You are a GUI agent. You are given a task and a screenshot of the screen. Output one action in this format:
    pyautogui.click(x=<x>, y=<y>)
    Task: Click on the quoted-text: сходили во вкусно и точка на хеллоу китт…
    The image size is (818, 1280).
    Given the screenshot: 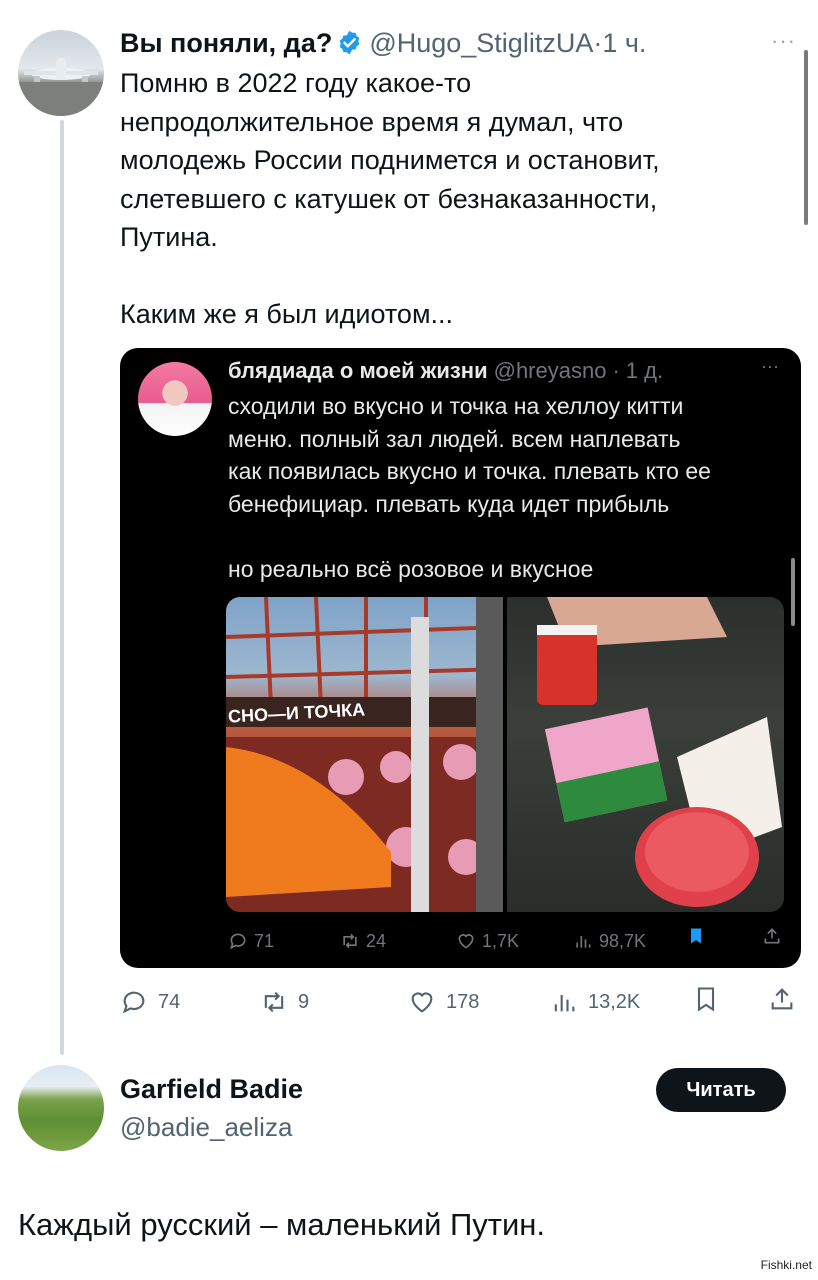 What is the action you would take?
    pyautogui.click(x=469, y=487)
    